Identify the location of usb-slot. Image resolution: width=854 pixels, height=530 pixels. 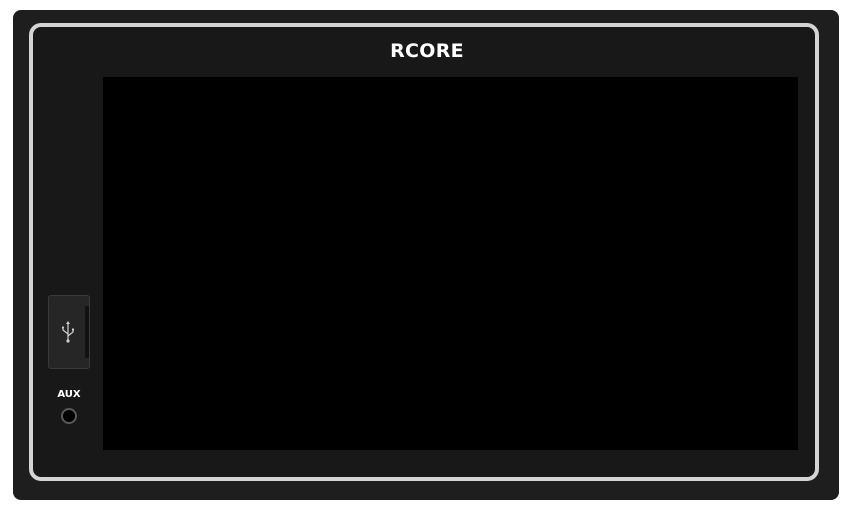
(87, 332).